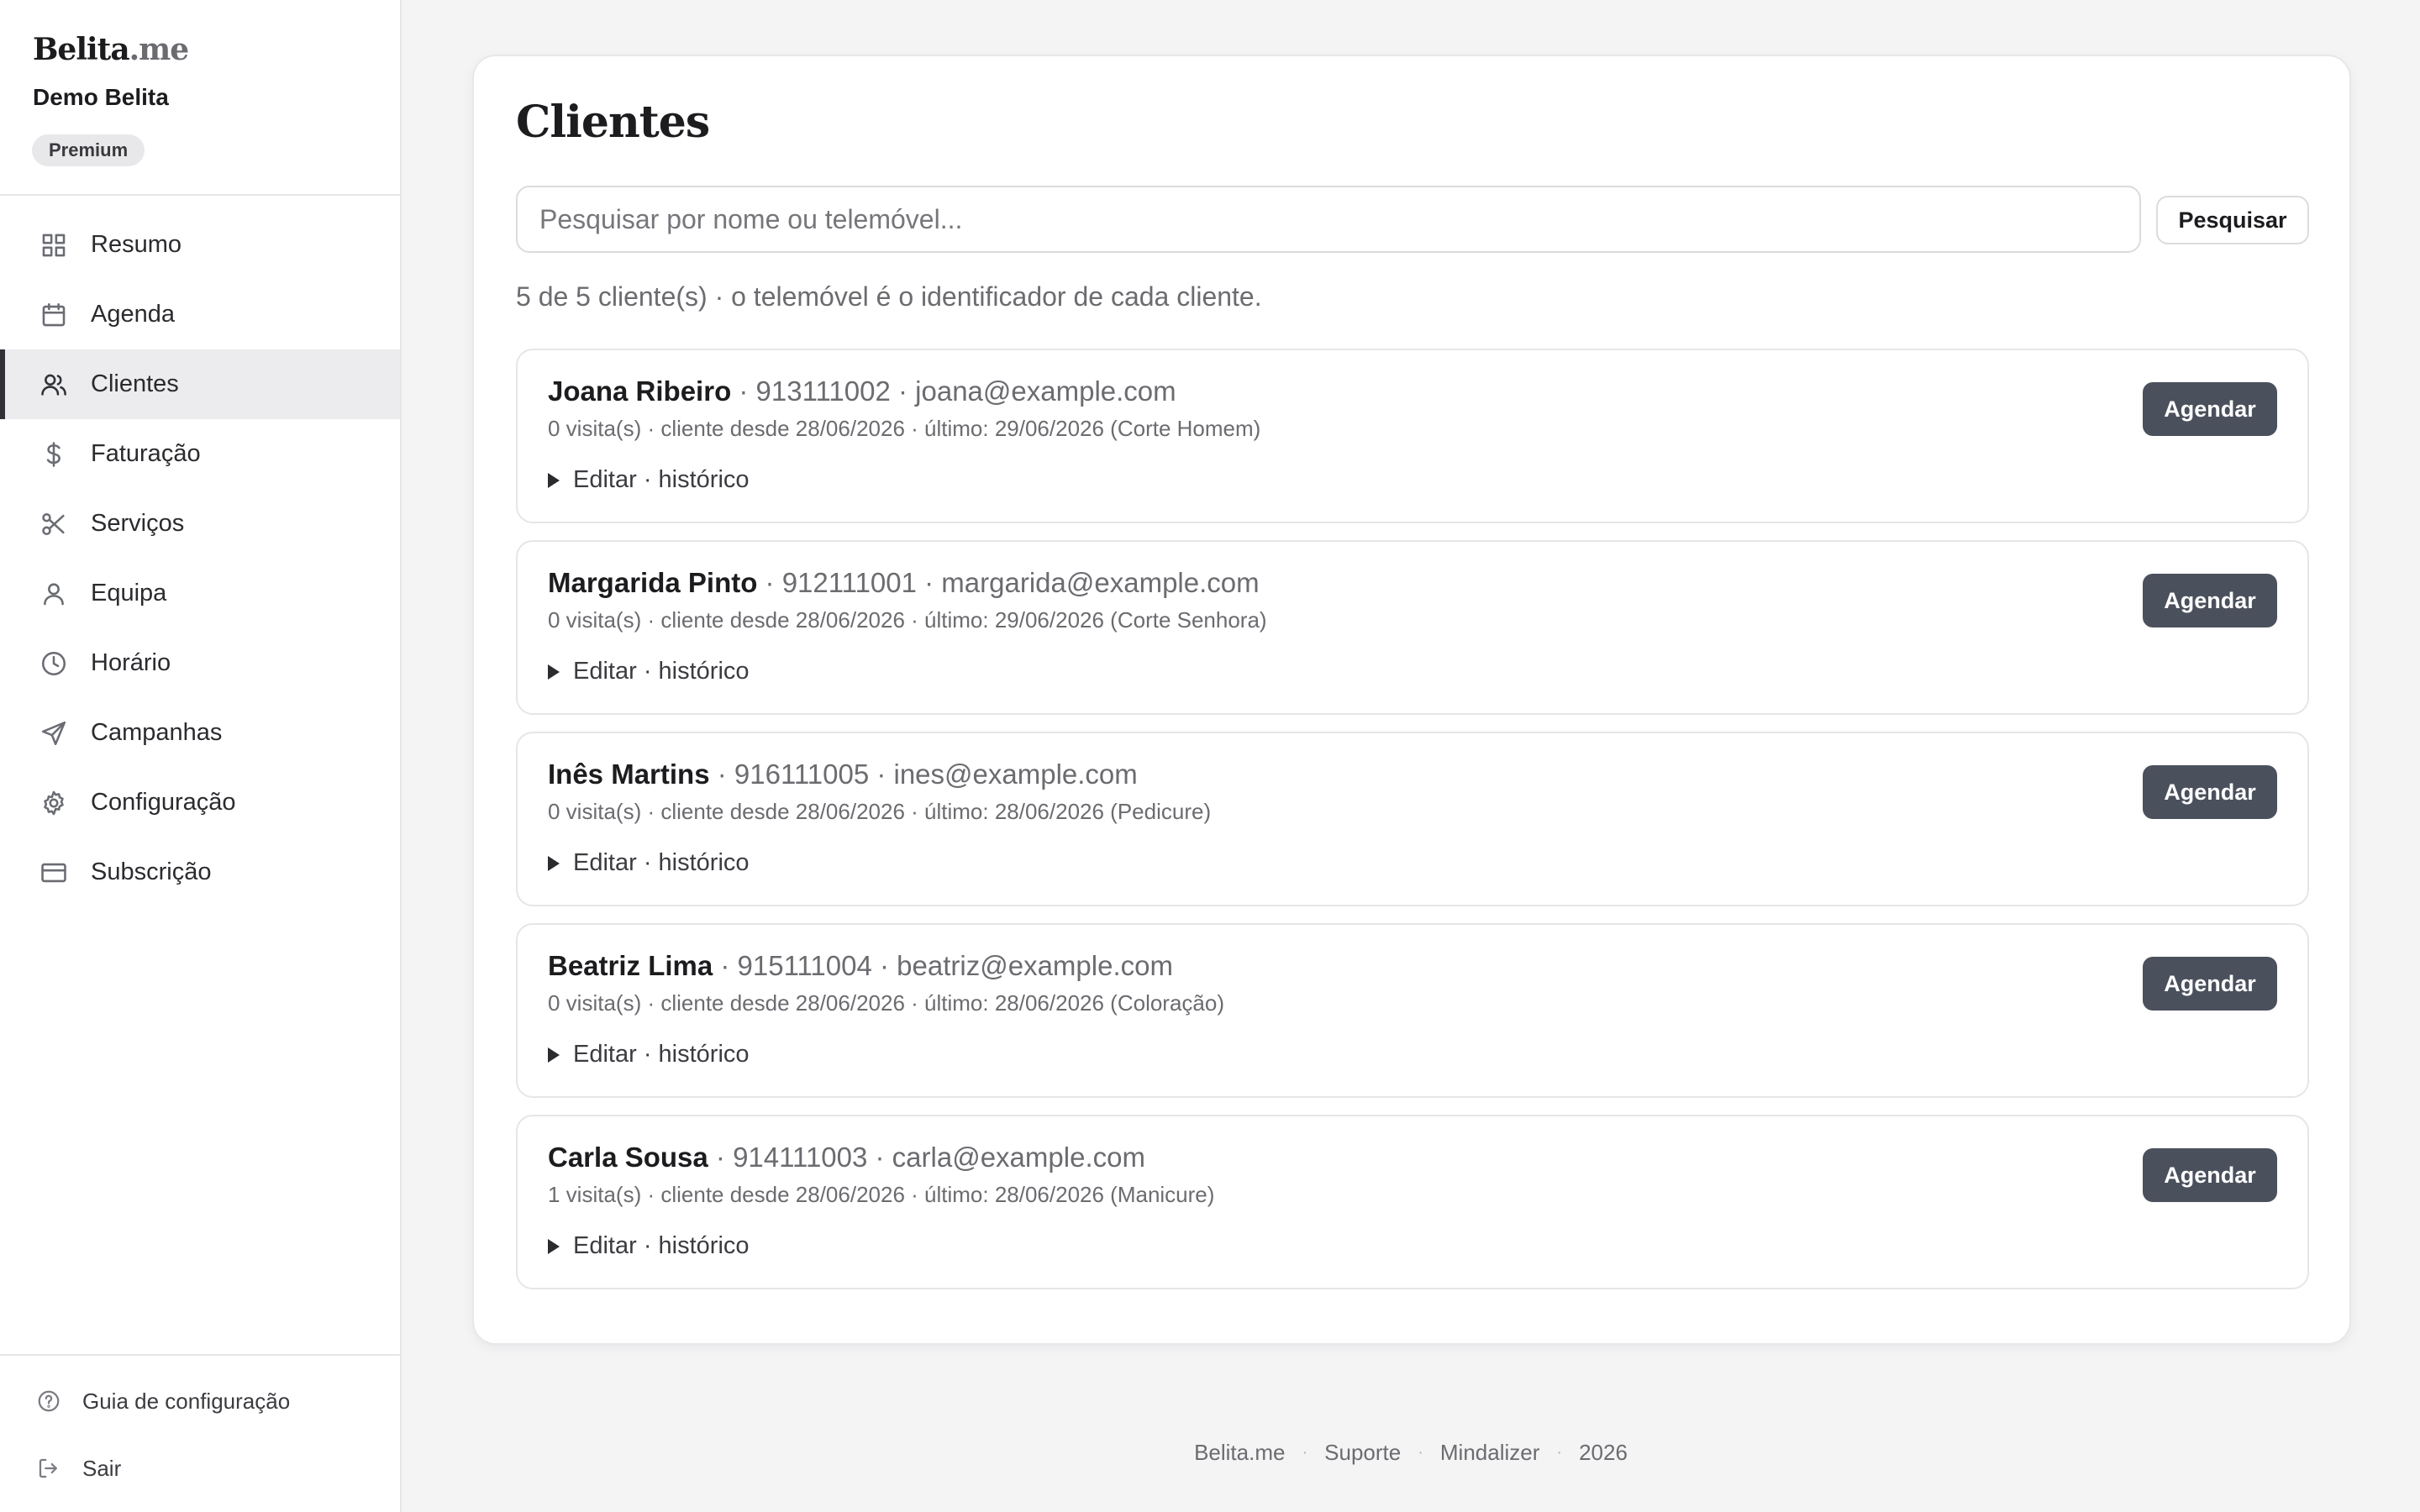 The width and height of the screenshot is (2420, 1512). What do you see at coordinates (1008, 582) in the screenshot?
I see `client-contact: · 912111001 · margarida@example.com` at bounding box center [1008, 582].